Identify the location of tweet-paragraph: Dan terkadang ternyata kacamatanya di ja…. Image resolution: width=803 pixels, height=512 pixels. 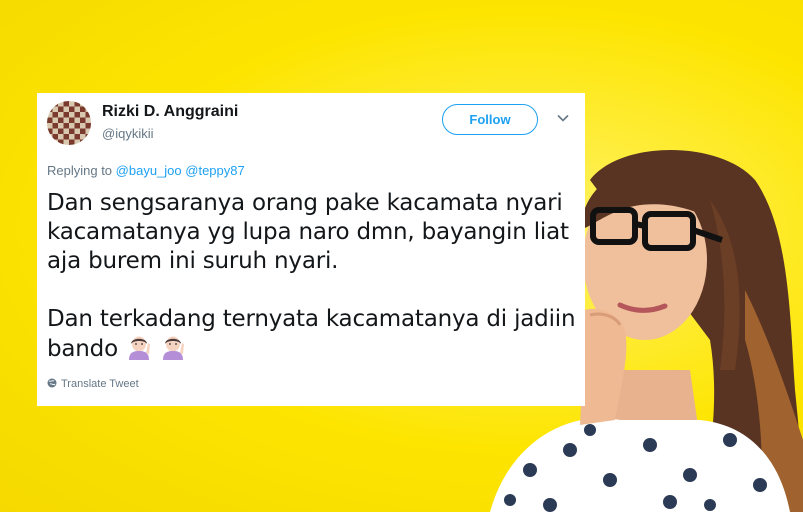
(312, 334).